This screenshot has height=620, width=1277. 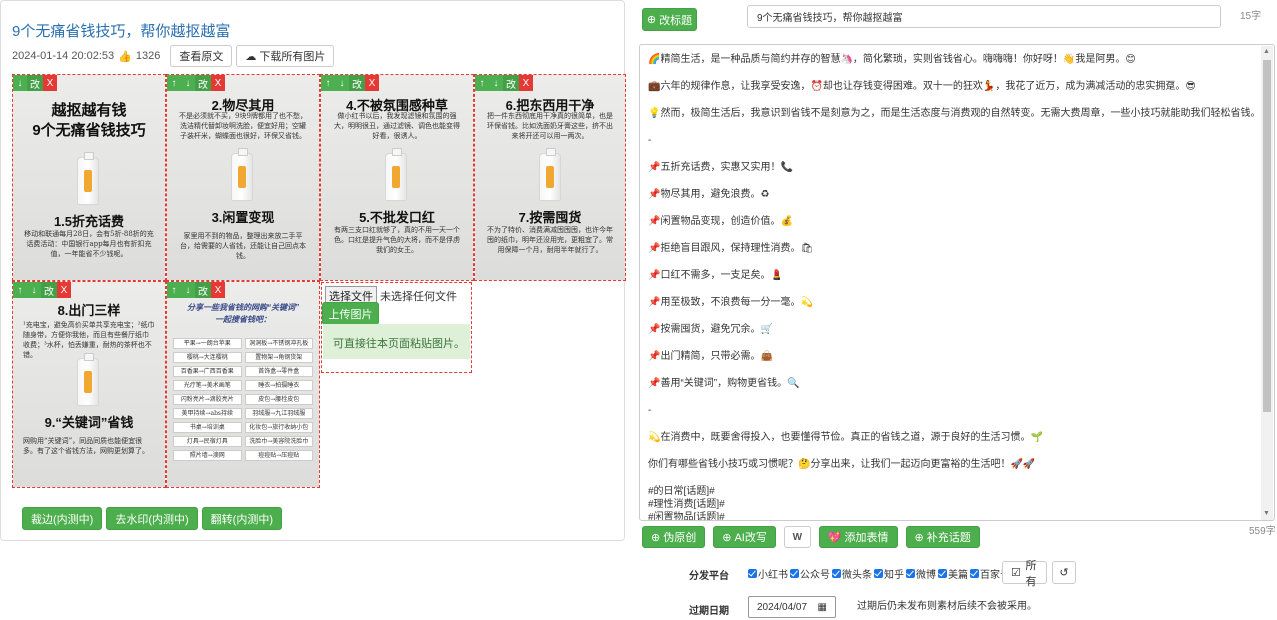 I want to click on platform-checkbox: 美篇, so click(x=953, y=573).